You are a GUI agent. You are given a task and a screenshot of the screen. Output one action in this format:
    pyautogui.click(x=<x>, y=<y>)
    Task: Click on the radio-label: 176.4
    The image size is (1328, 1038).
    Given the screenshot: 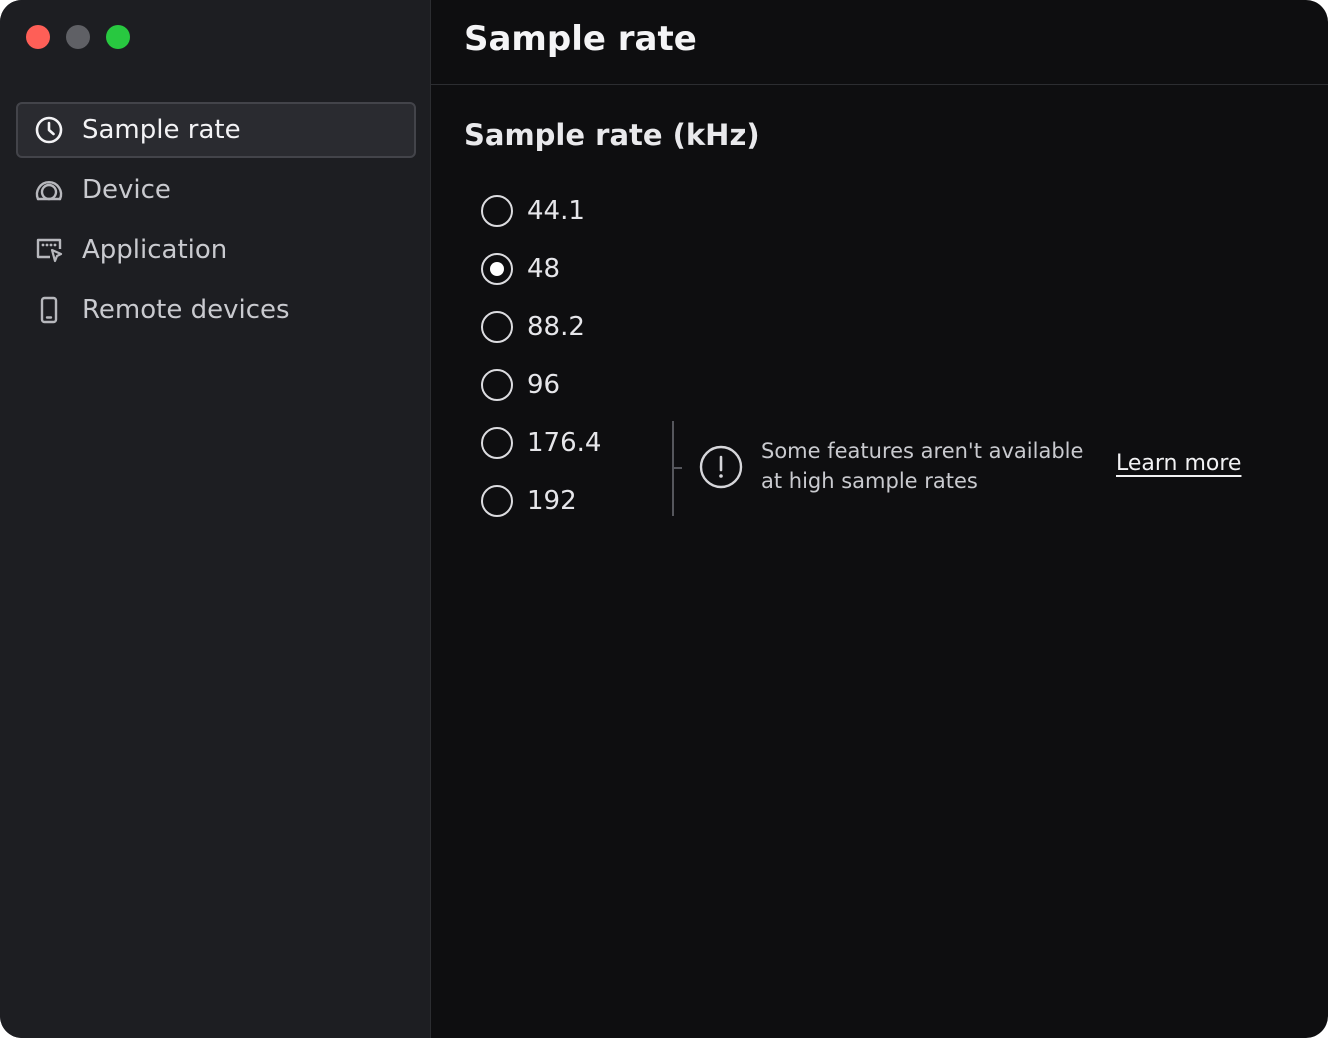 What is the action you would take?
    pyautogui.click(x=564, y=443)
    